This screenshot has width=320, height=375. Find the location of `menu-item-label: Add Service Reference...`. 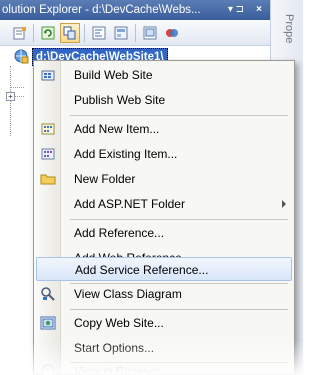

menu-item-label: Add Service Reference... is located at coordinates (142, 270).